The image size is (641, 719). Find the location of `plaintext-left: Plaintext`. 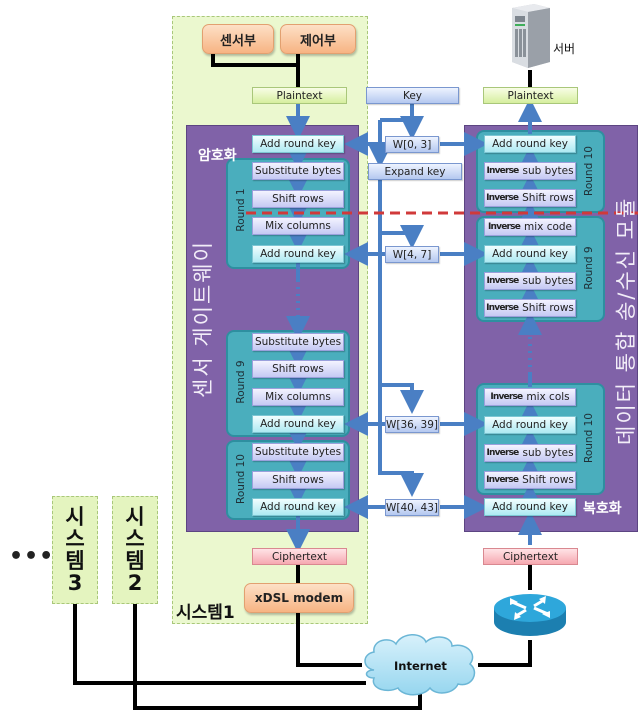

plaintext-left: Plaintext is located at coordinates (299, 95).